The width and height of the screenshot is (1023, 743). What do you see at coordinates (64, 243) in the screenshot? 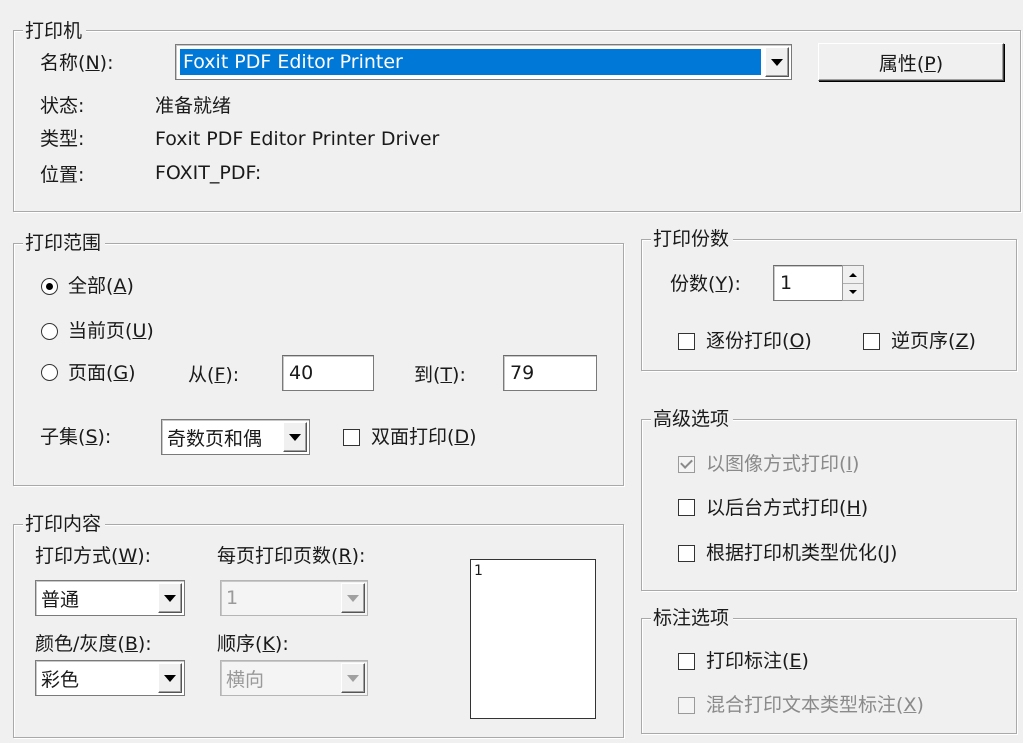
I see `print-range-group-title: 打印范围` at bounding box center [64, 243].